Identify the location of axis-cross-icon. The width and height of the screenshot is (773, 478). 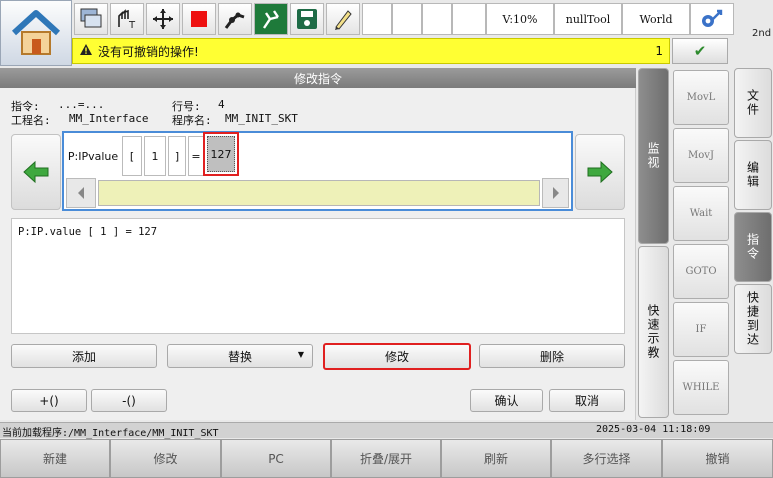
(163, 19).